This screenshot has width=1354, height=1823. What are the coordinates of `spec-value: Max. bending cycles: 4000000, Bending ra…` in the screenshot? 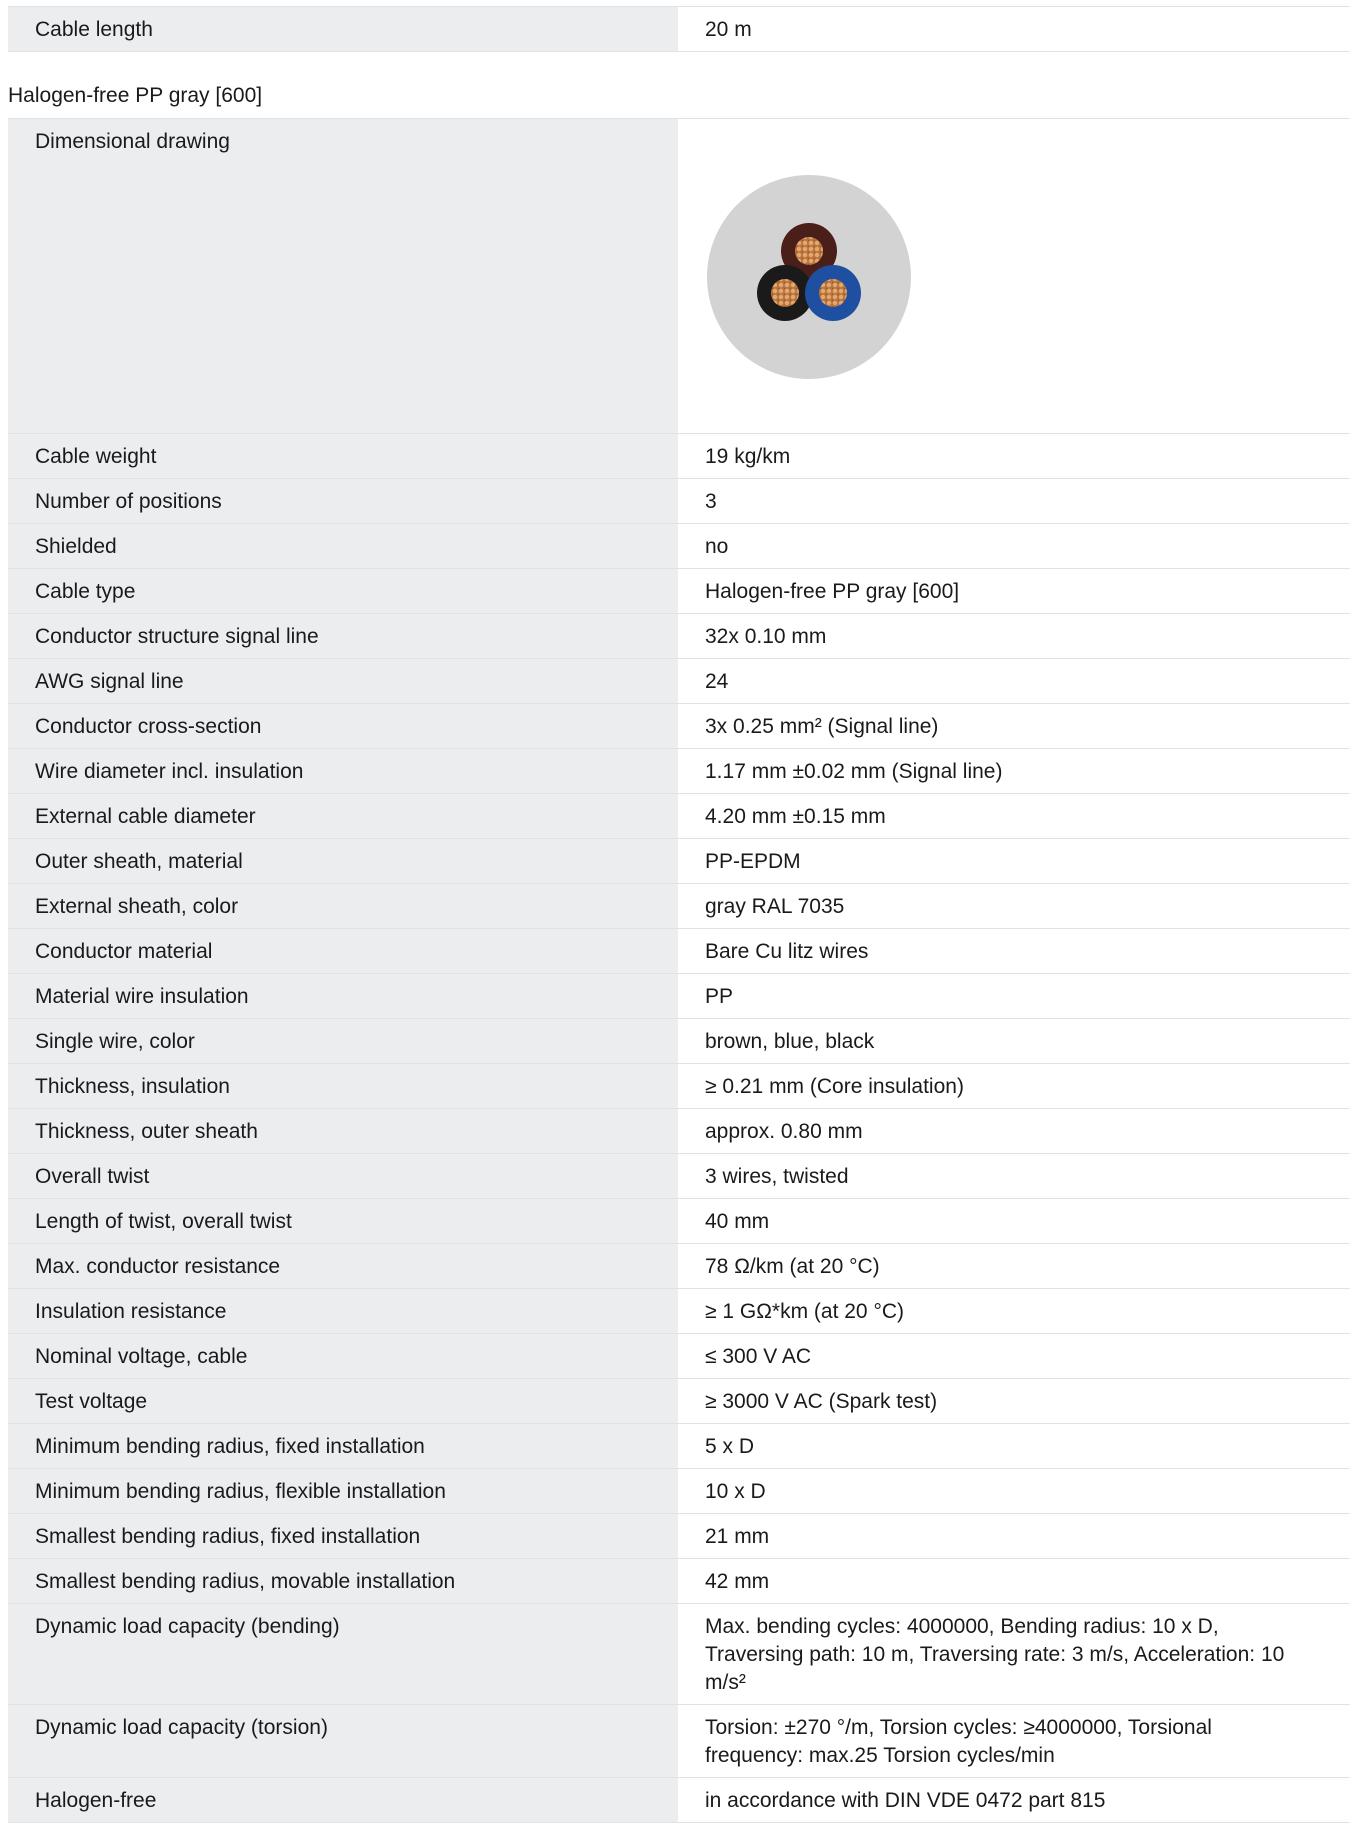 It's located at (1014, 1654).